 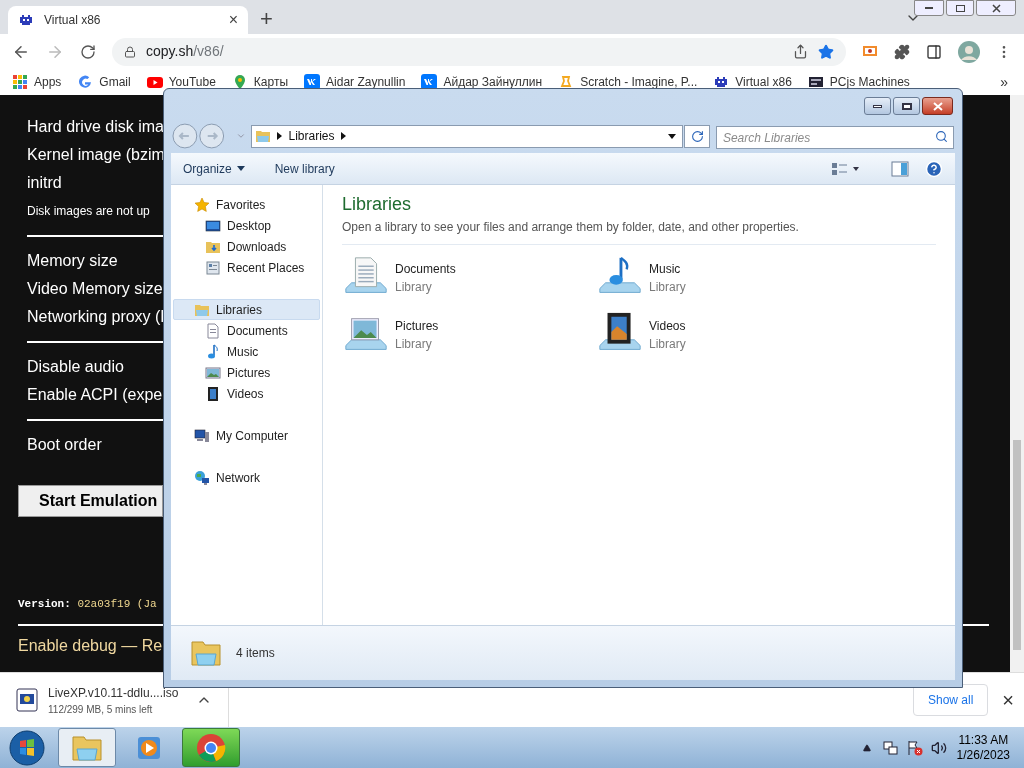 I want to click on more-bookmarks-button: », so click(x=1004, y=82).